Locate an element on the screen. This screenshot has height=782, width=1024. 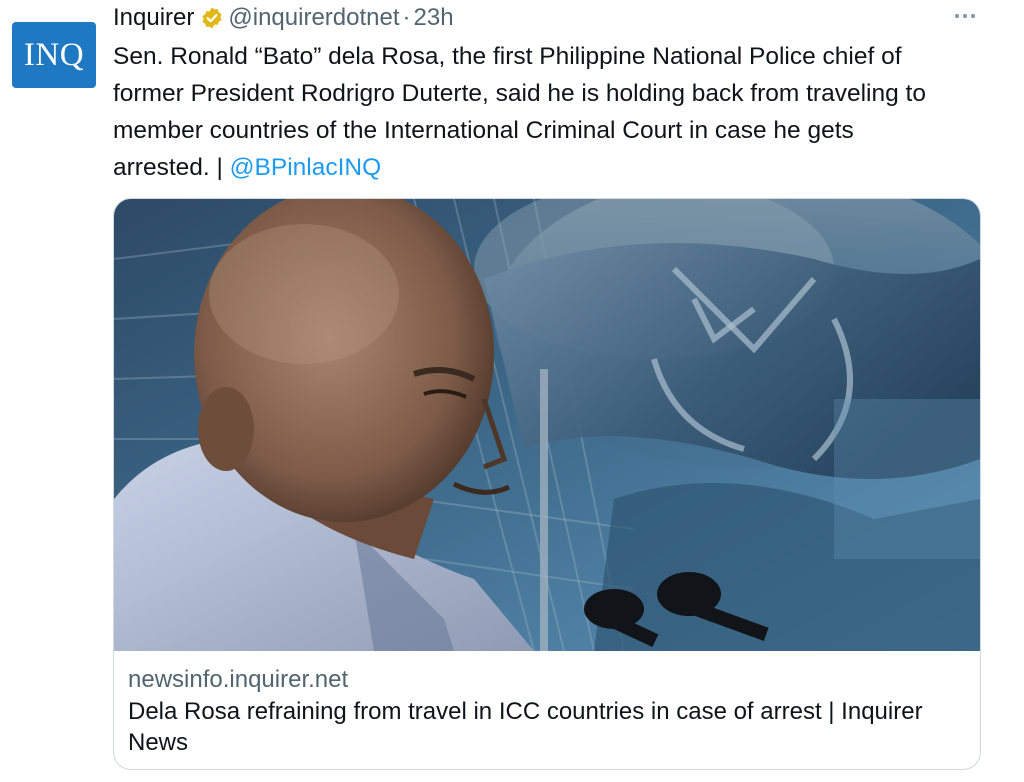
avatar-logo-text: INQ is located at coordinates (54, 54).